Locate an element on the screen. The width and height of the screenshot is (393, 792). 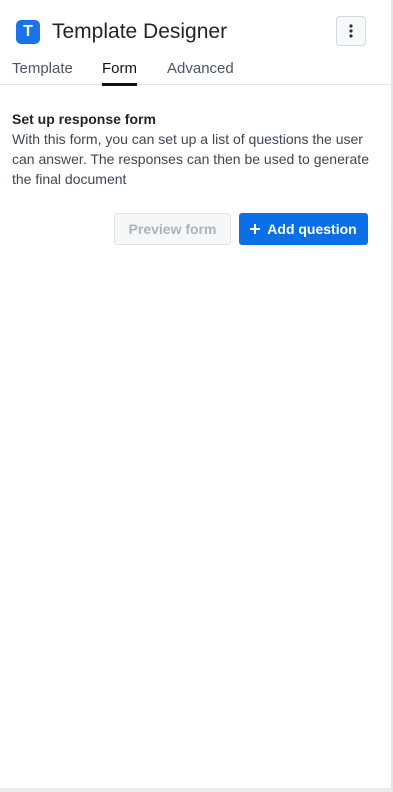
tab-bar: Template Form Advanced is located at coordinates (195, 71).